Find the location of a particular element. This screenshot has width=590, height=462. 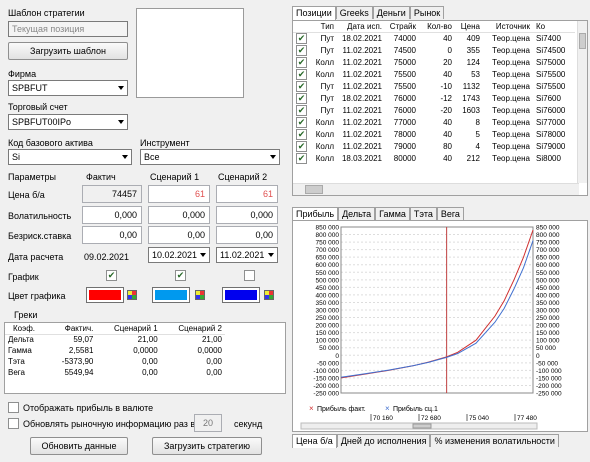

tab-vega: Вега is located at coordinates (450, 213).